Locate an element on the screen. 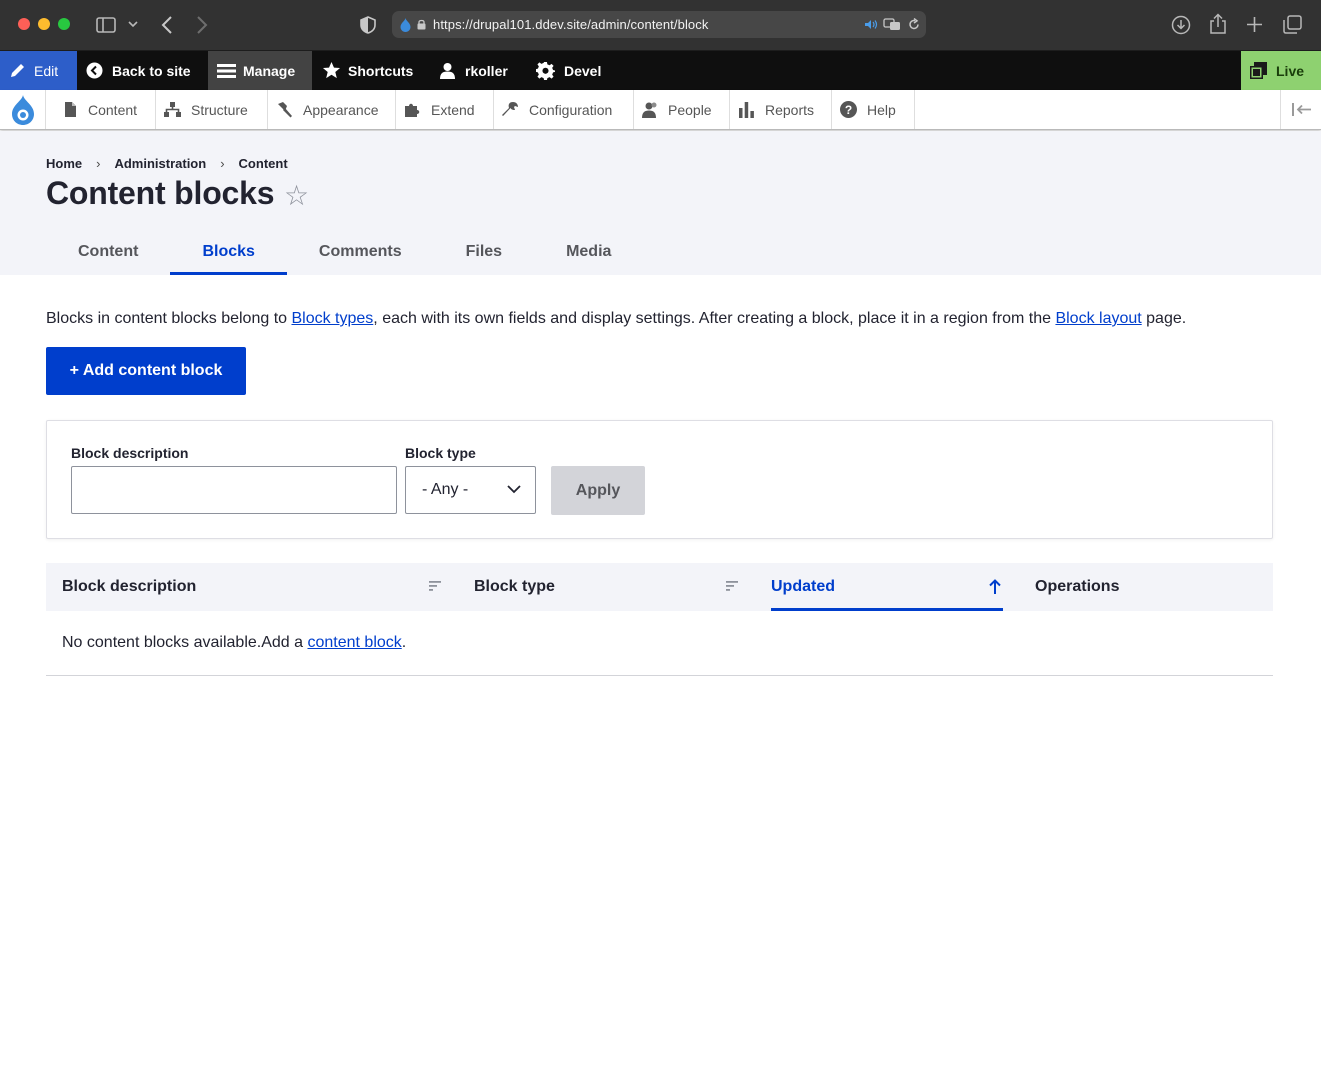 The width and height of the screenshot is (1321, 1065). add-content-block-link: content block is located at coordinates (354, 642).